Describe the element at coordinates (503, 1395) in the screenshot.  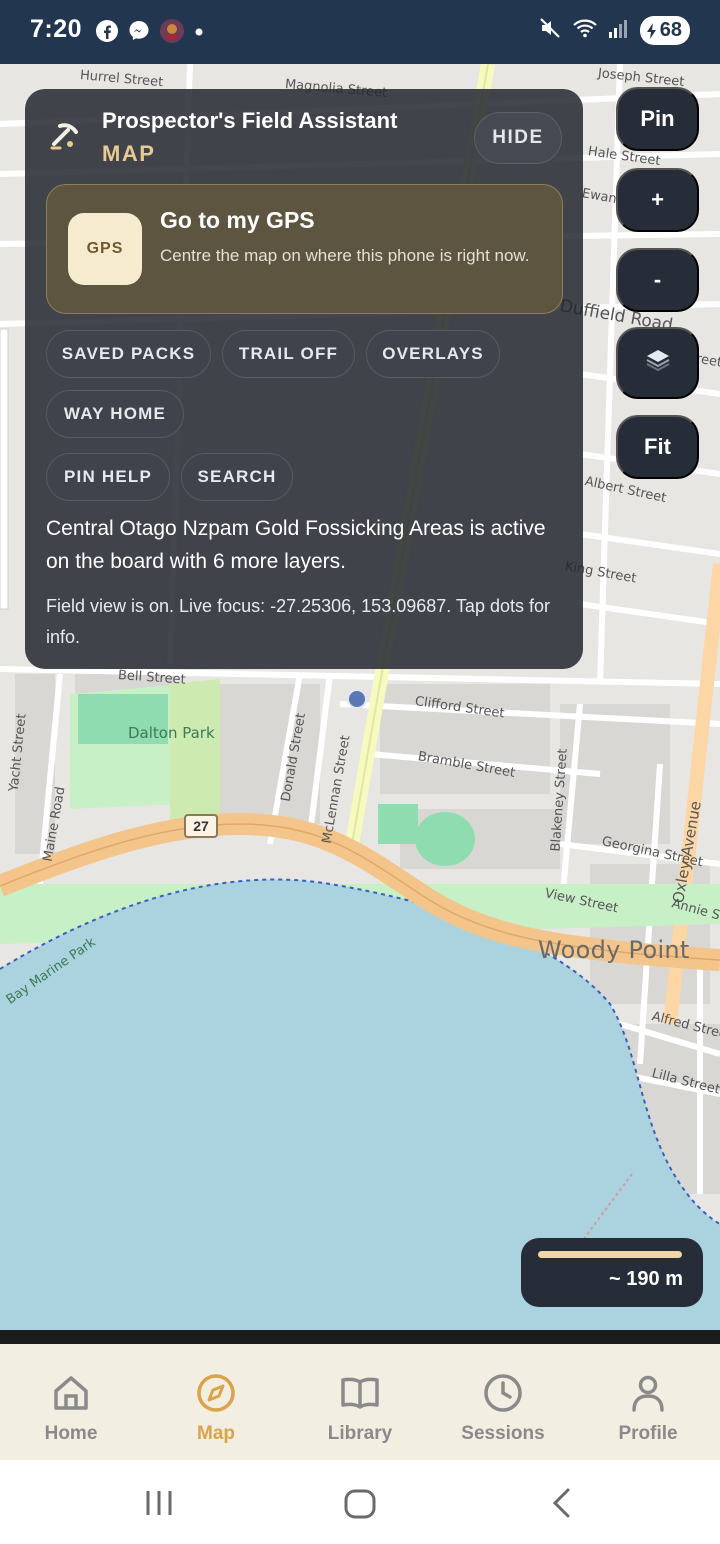
I see `clock-icon` at that location.